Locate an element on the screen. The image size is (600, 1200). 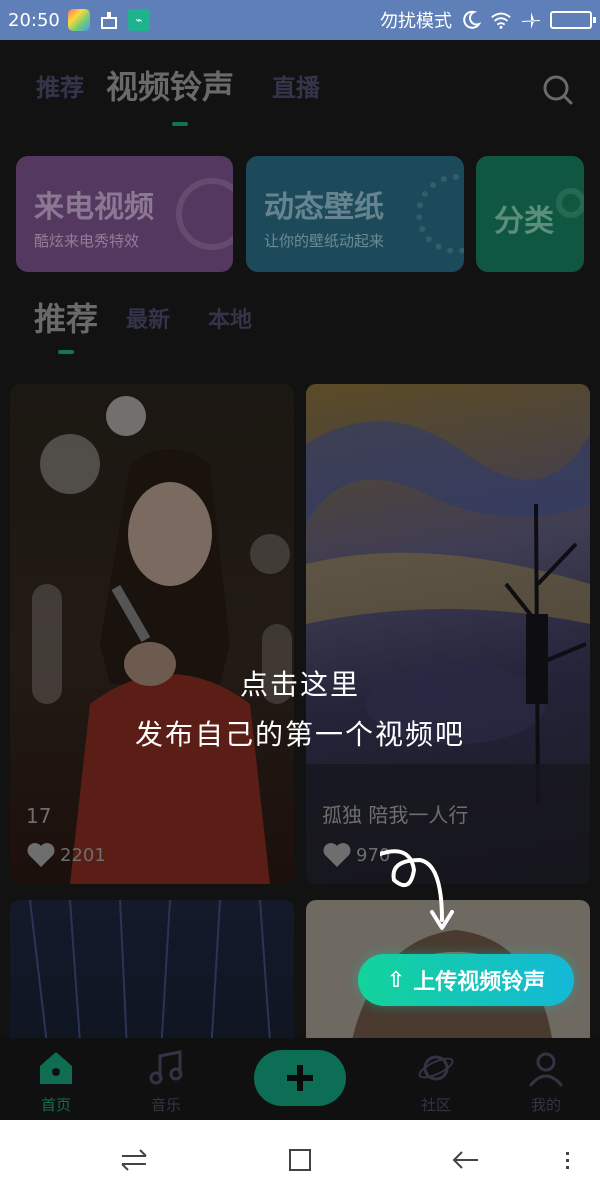
status-right: 勿扰模式 is located at coordinates (488, 20).